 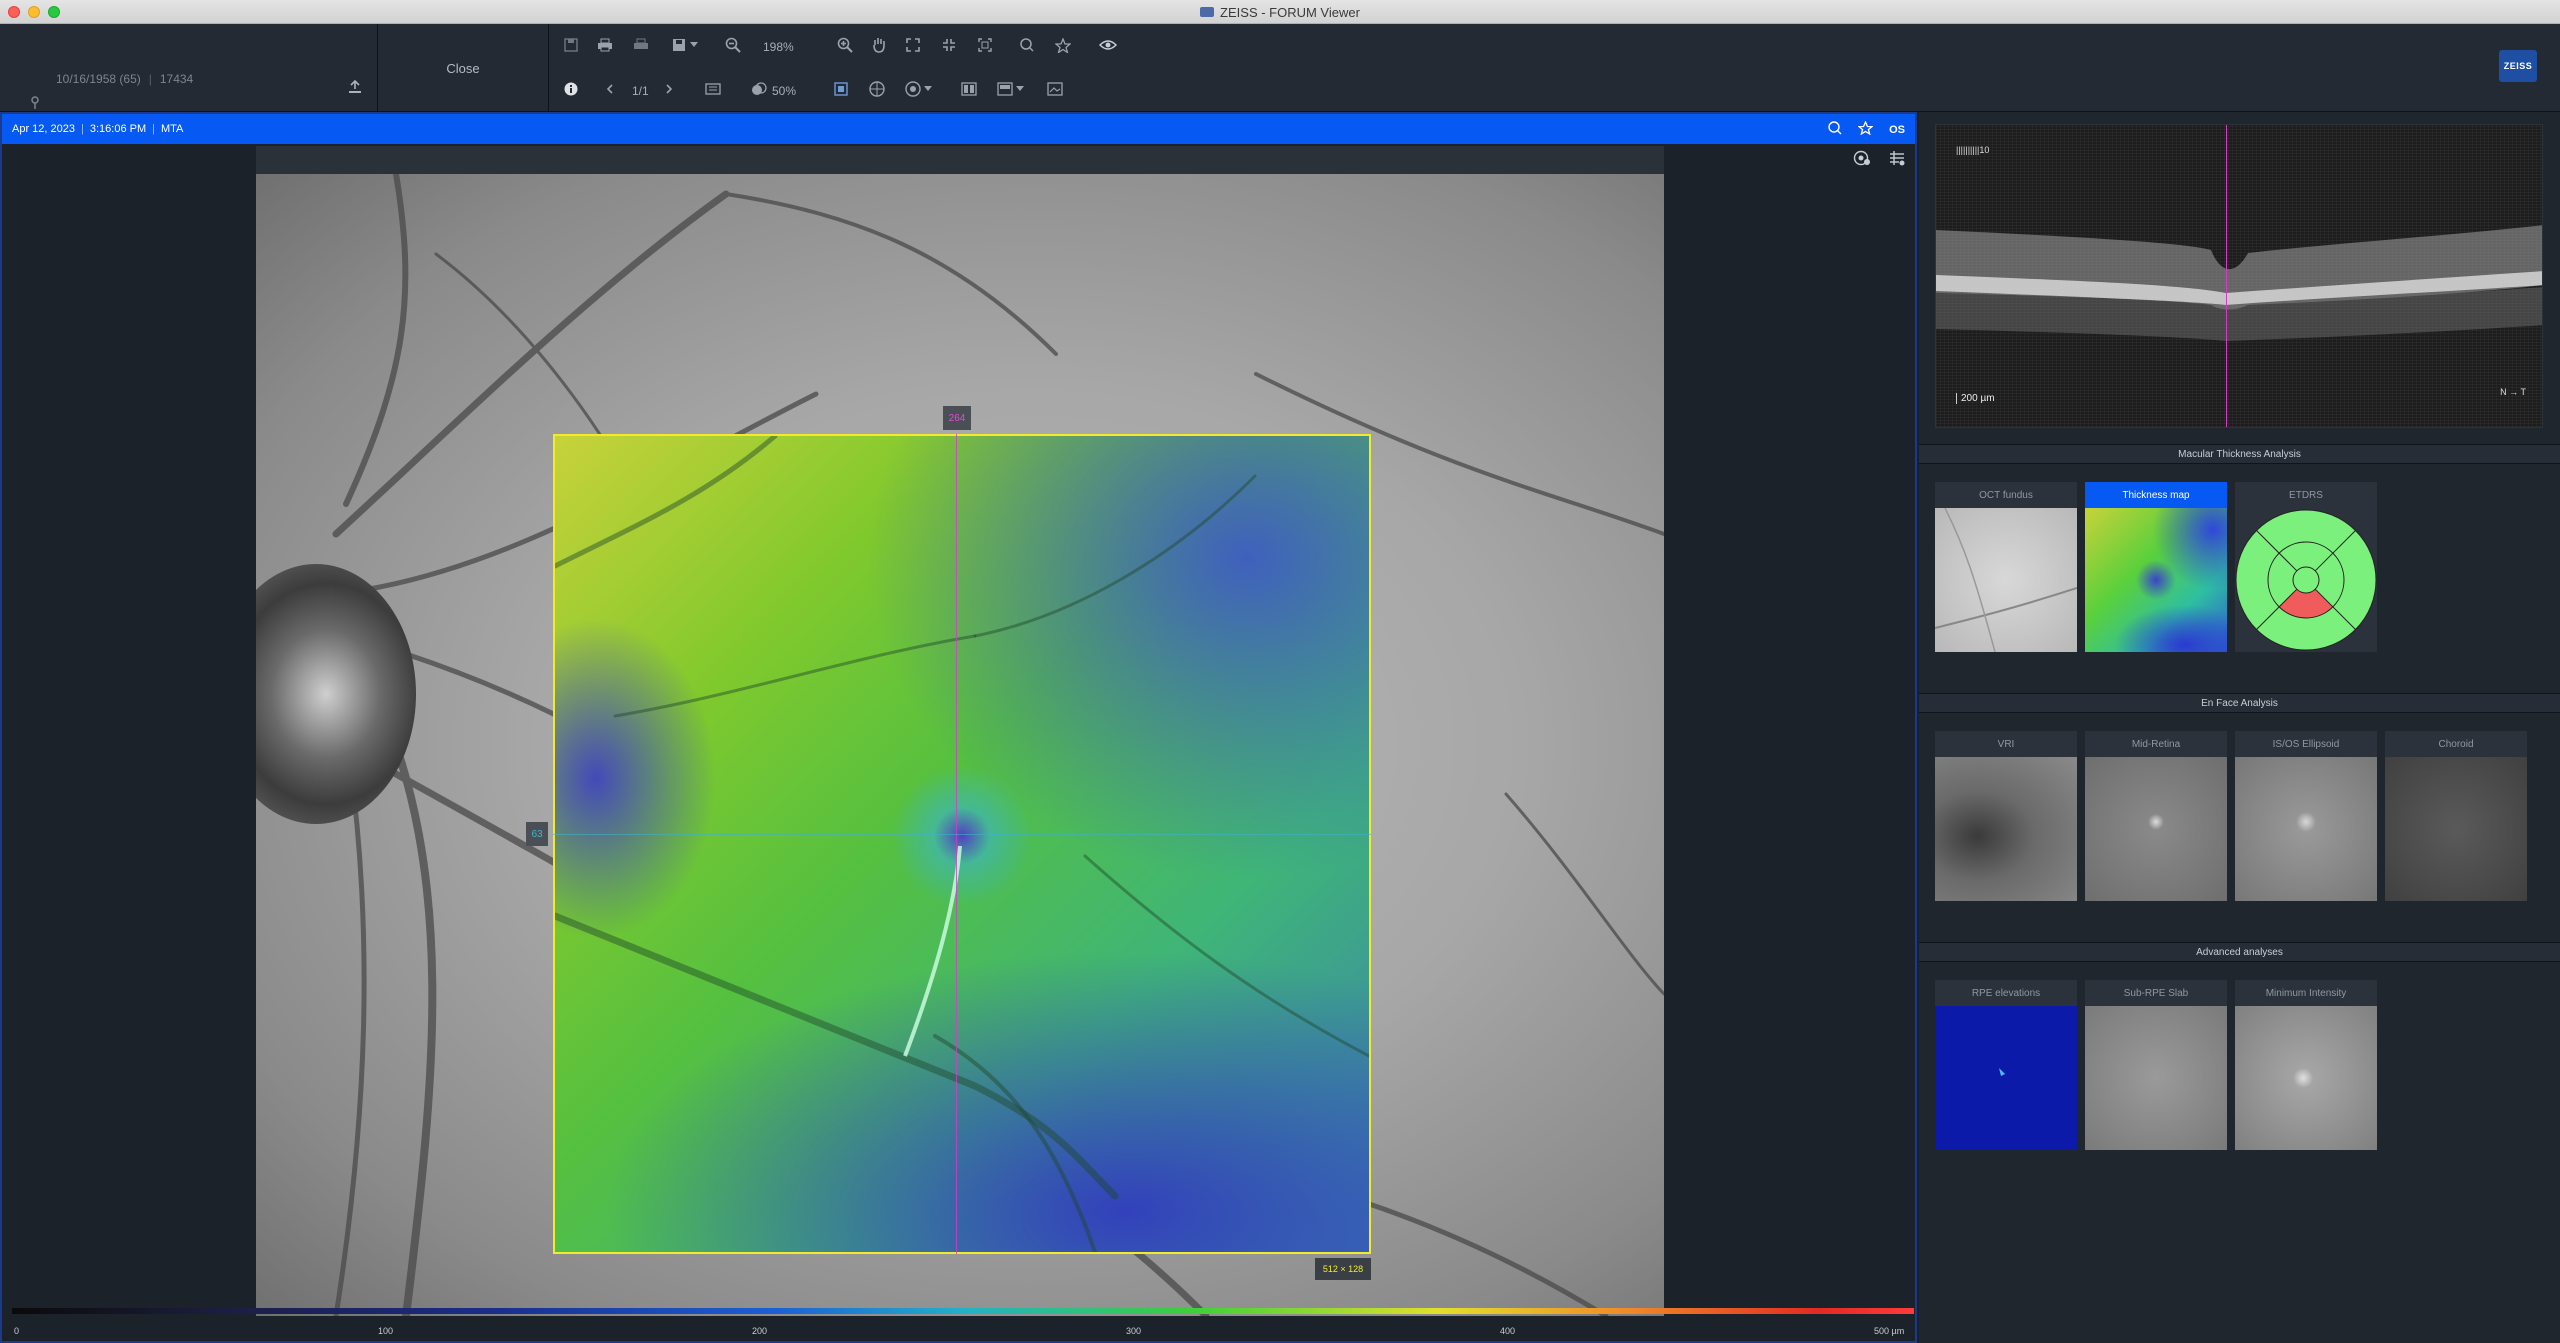 I want to click on bscan-position-line, so click(x=2226, y=276).